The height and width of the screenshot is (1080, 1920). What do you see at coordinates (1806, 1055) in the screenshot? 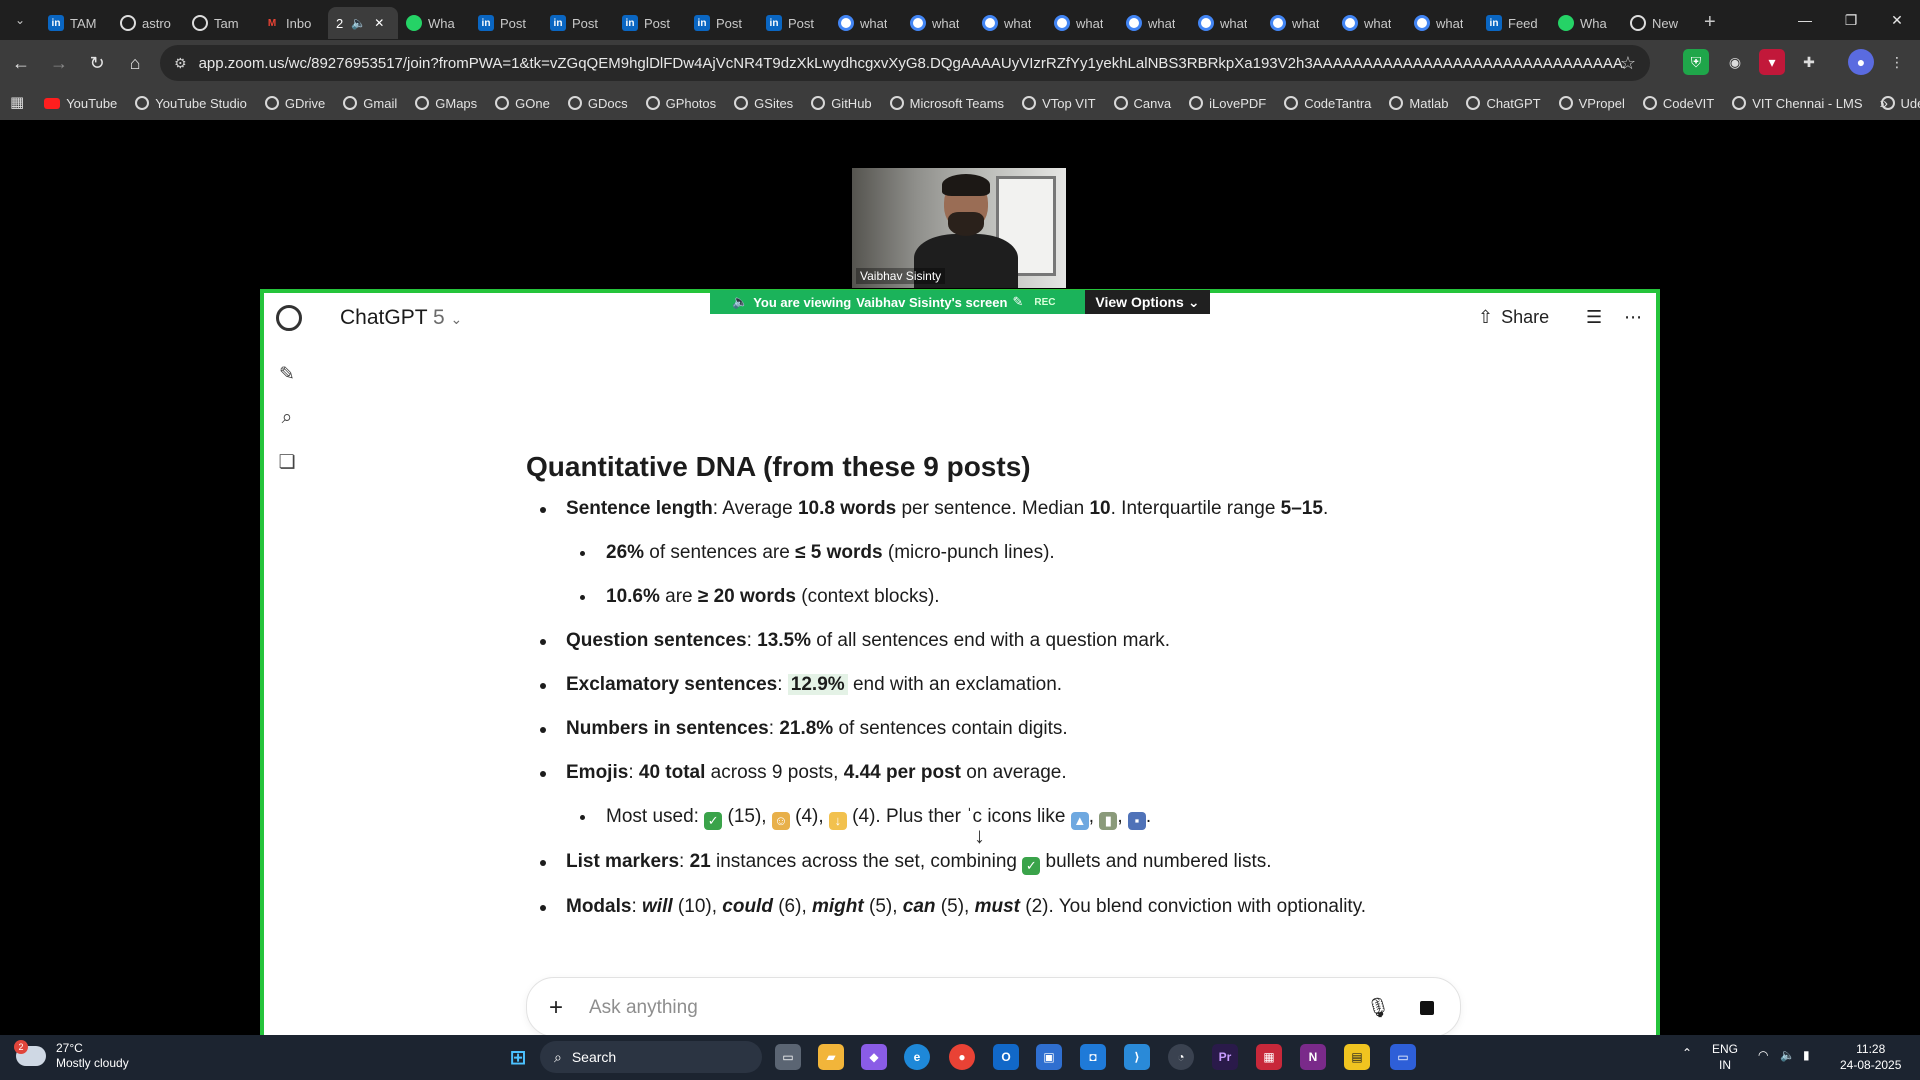
I see `battery-icon: ▮` at bounding box center [1806, 1055].